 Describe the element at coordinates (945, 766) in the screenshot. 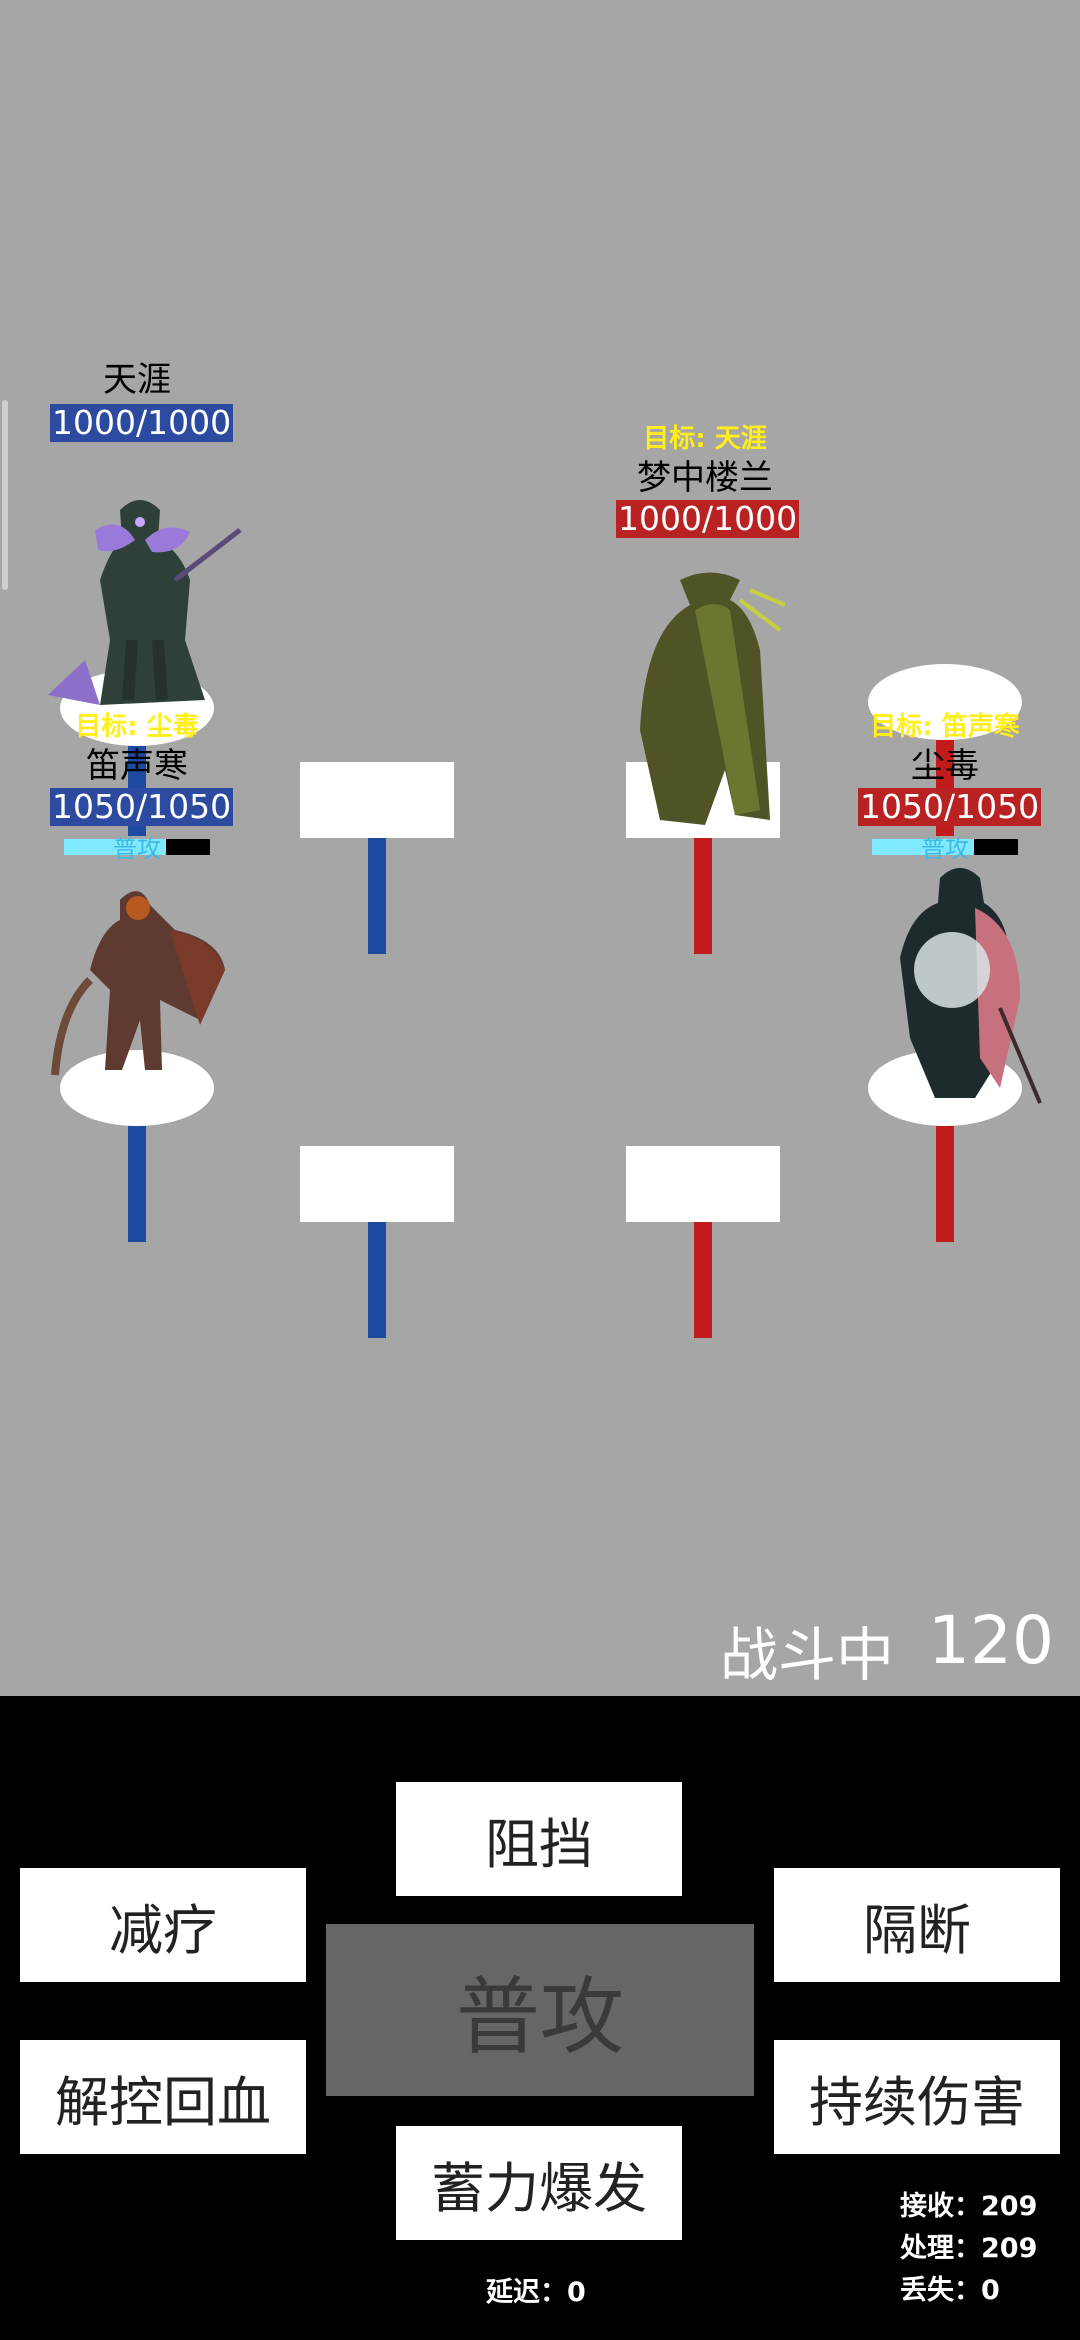

I see `unit-name-chendu: 尘毒` at that location.